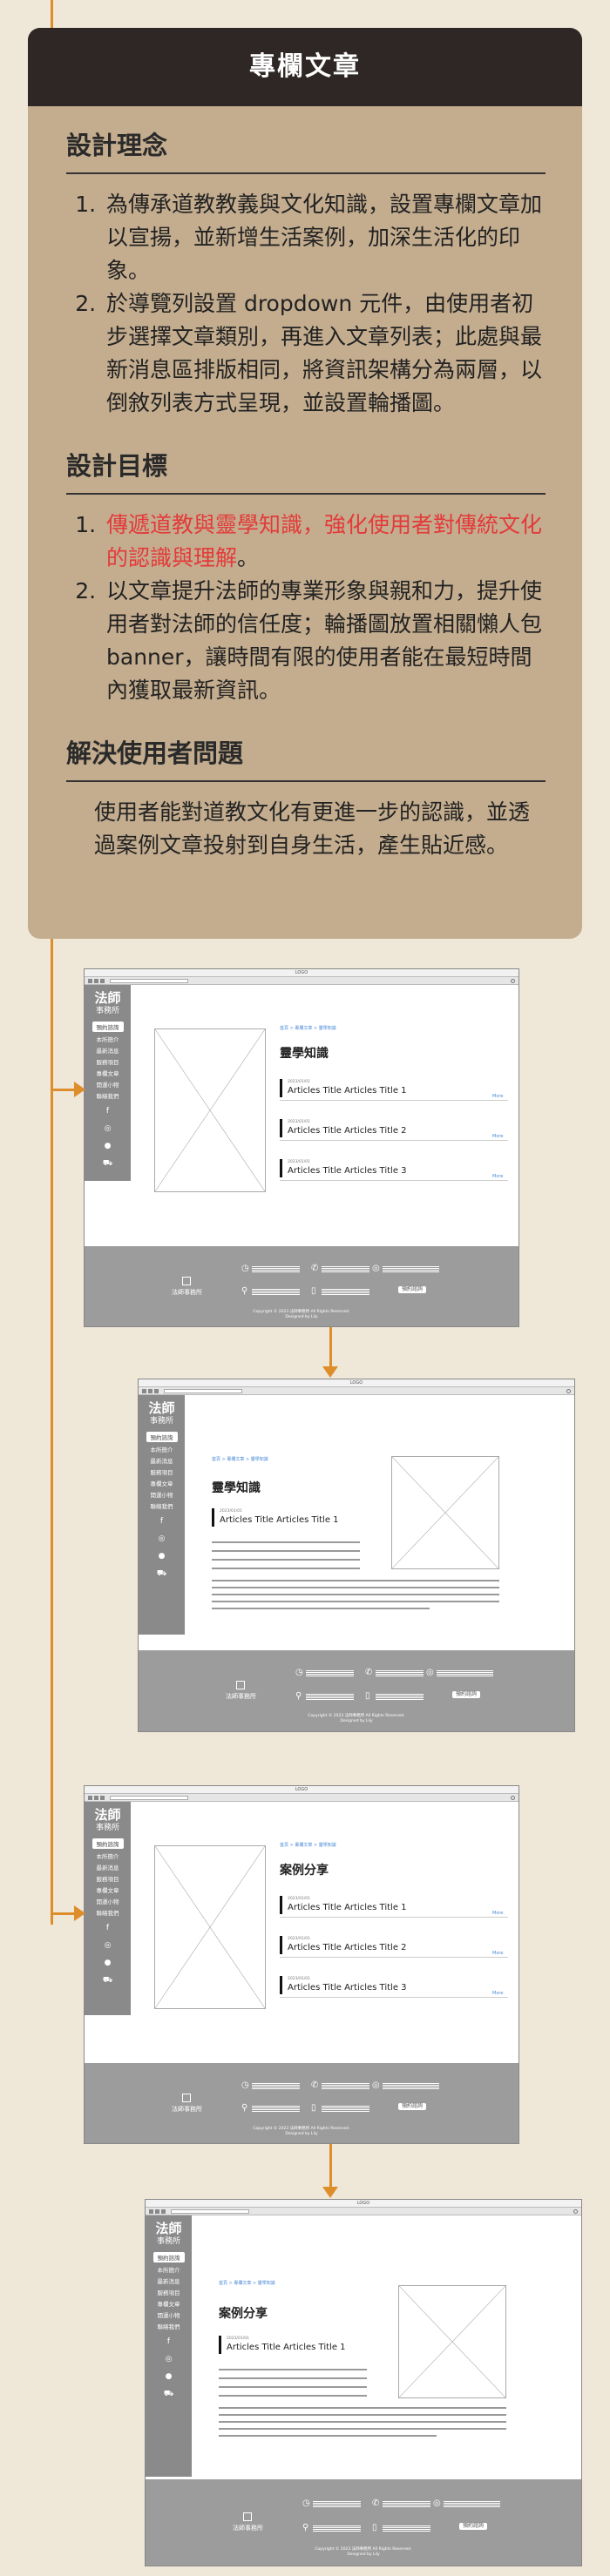  I want to click on card-title: 專欄文章, so click(305, 67).